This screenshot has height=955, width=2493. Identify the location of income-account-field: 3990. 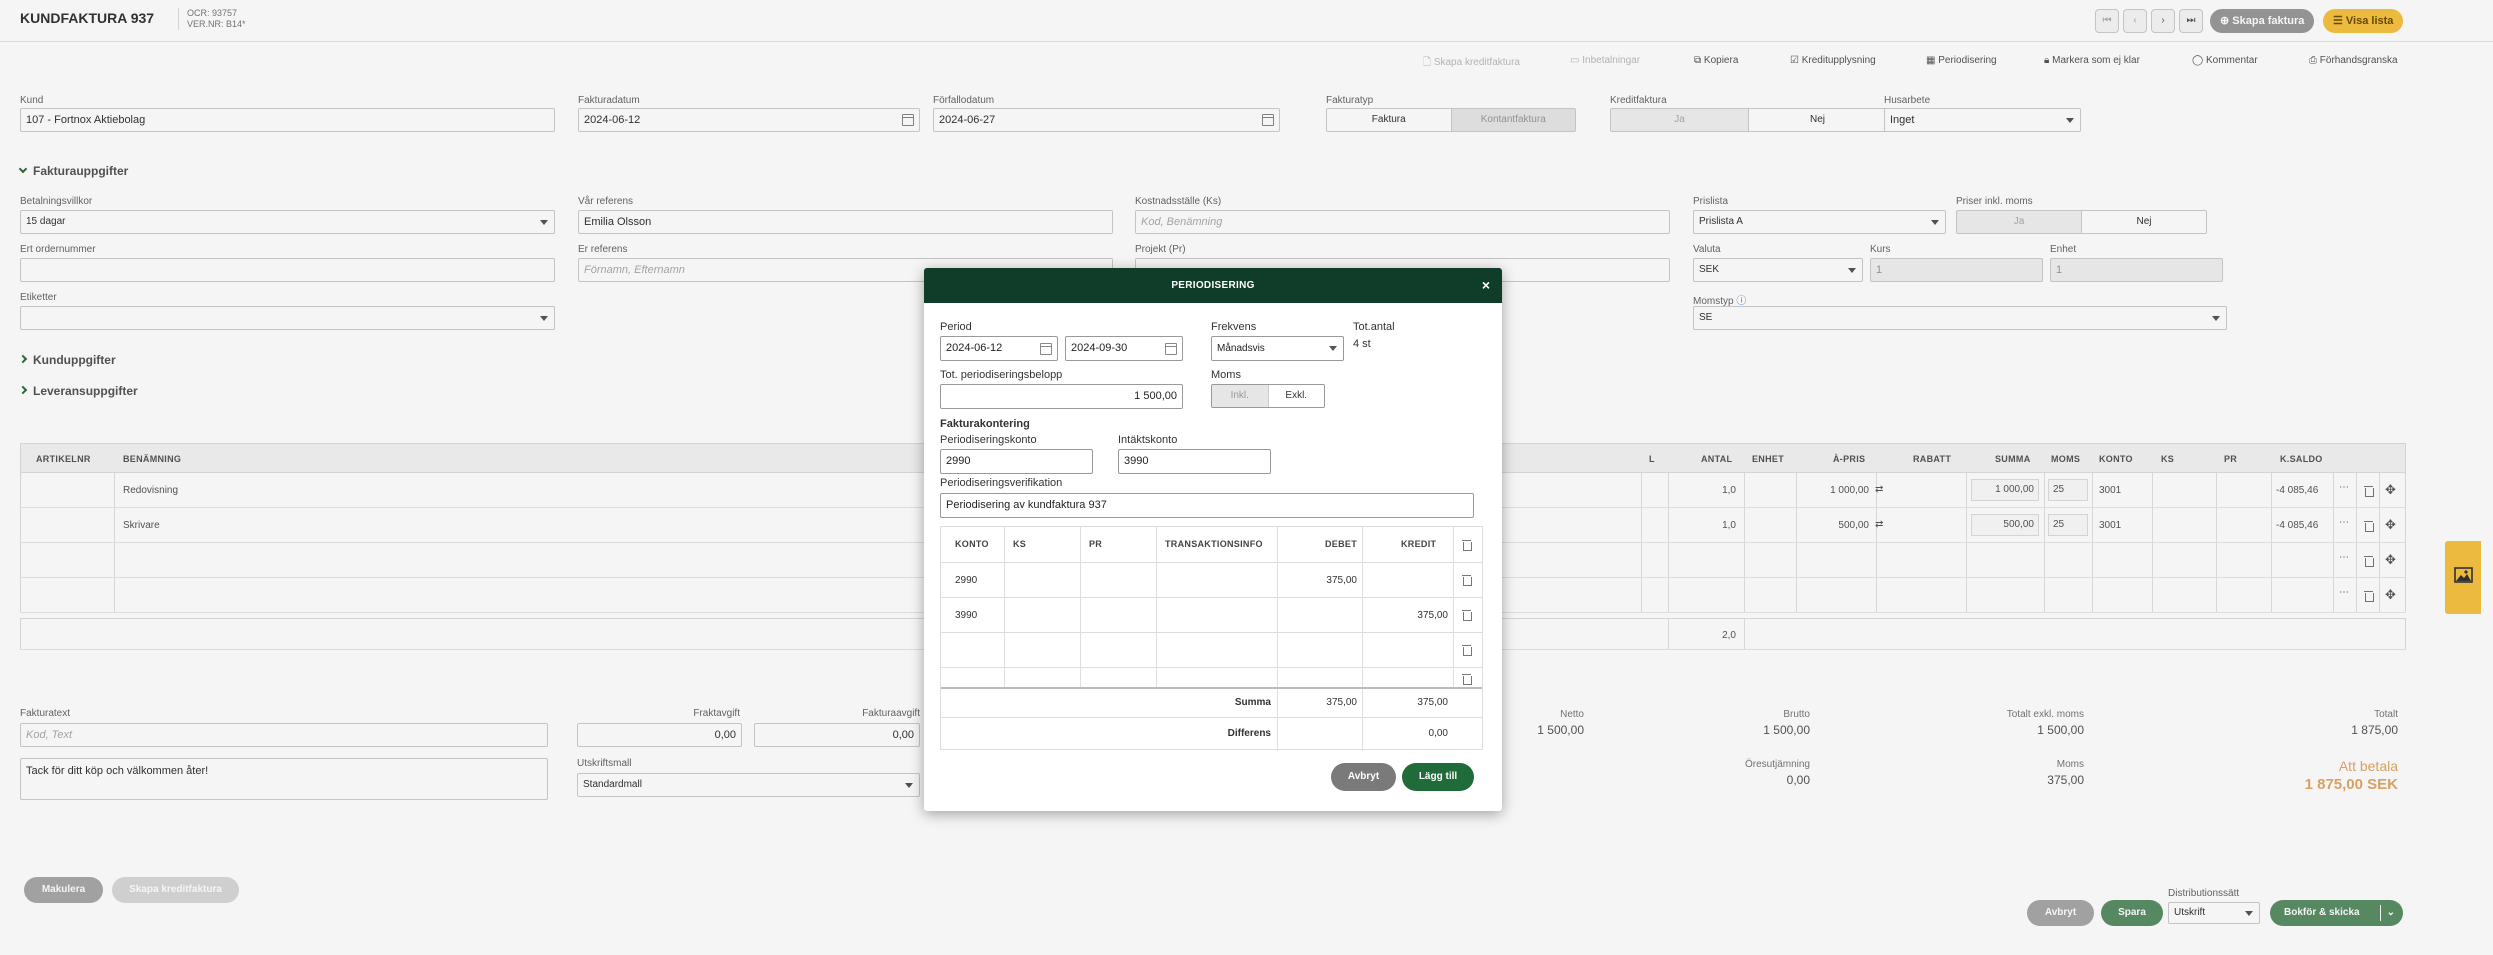
(1194, 461).